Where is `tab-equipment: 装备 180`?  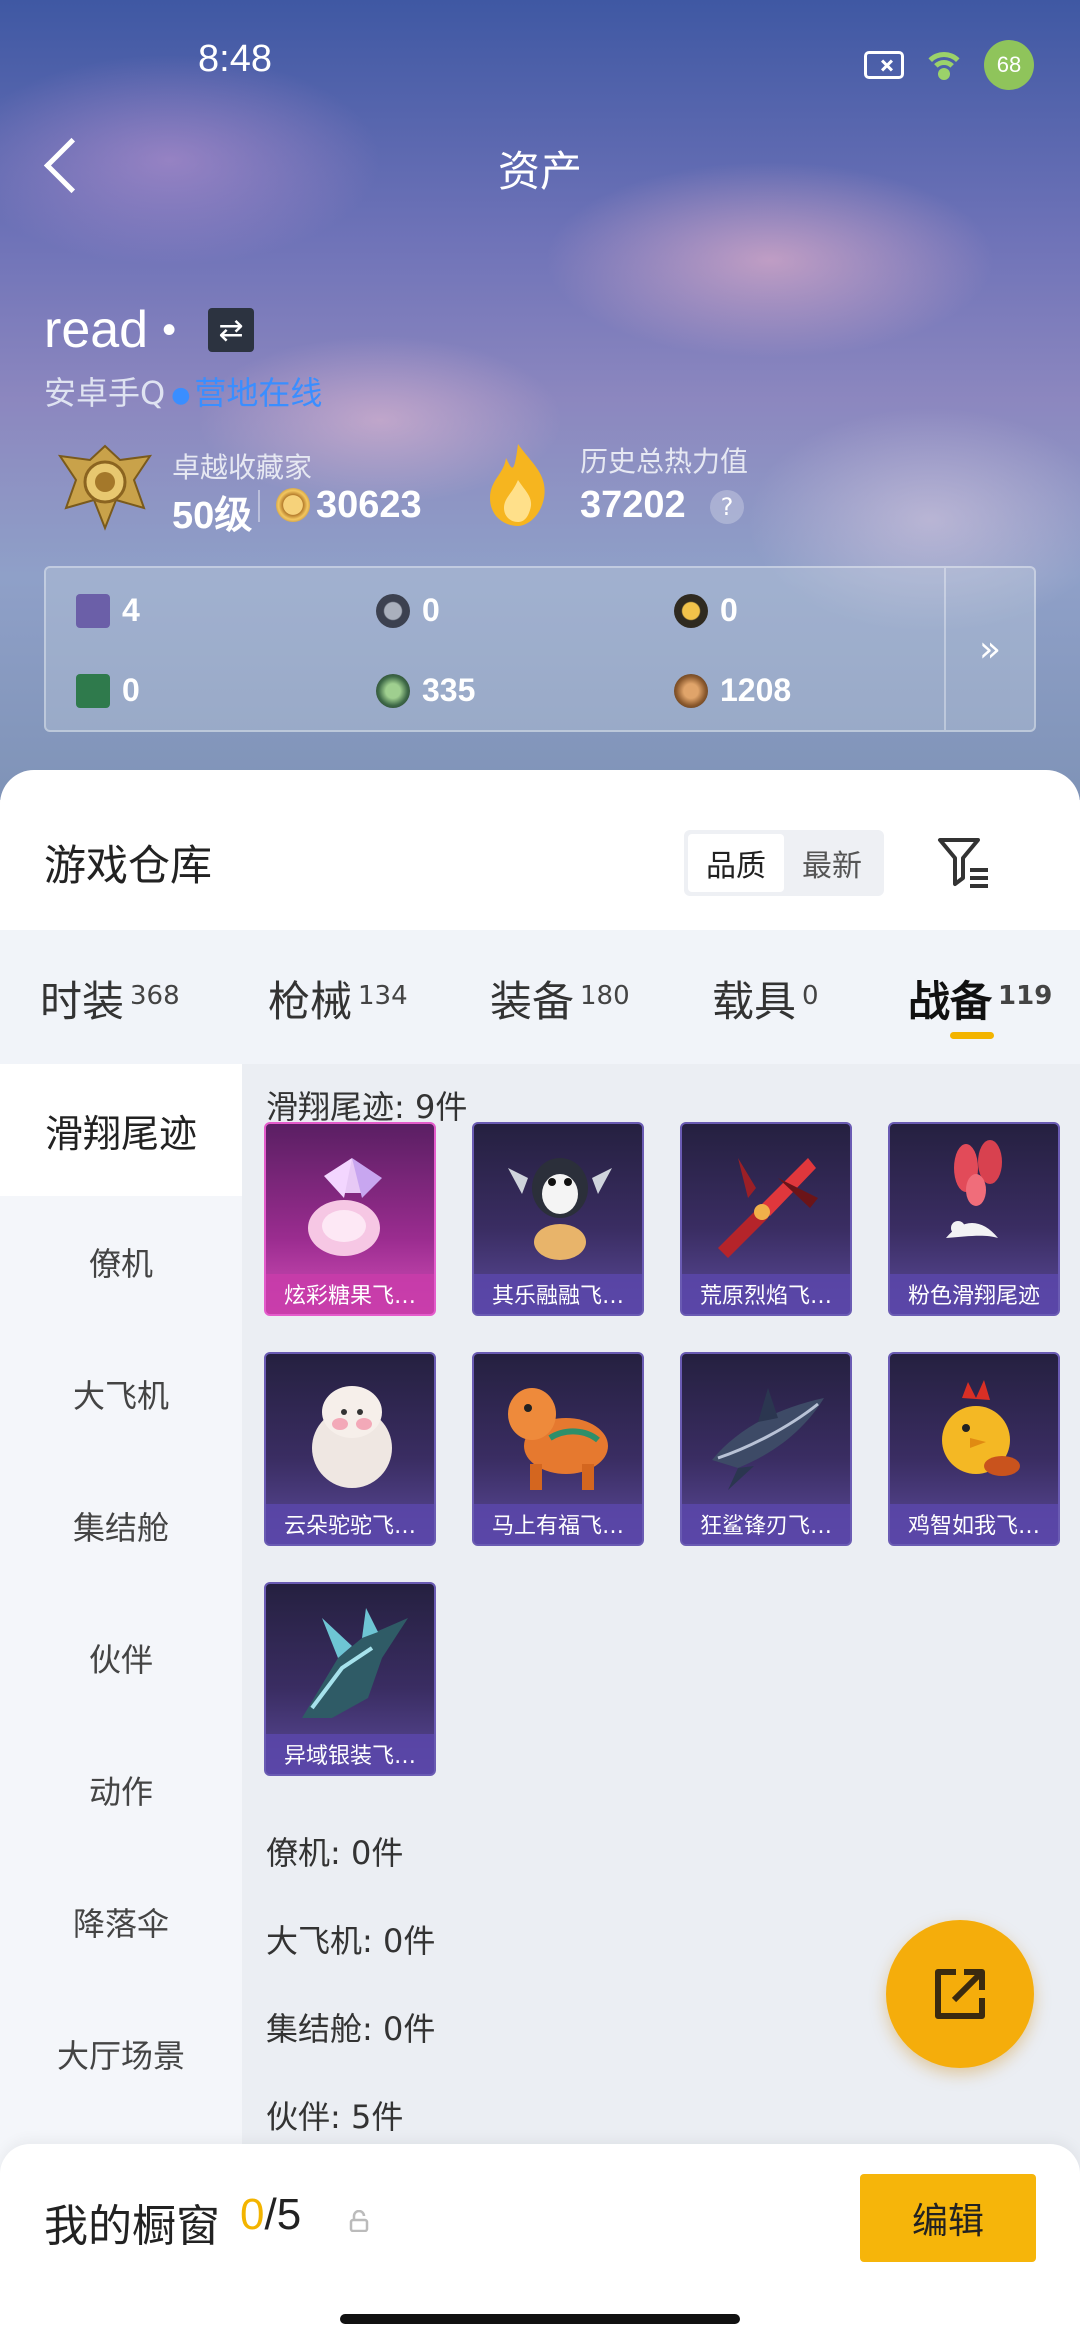 tab-equipment: 装备 180 is located at coordinates (560, 998).